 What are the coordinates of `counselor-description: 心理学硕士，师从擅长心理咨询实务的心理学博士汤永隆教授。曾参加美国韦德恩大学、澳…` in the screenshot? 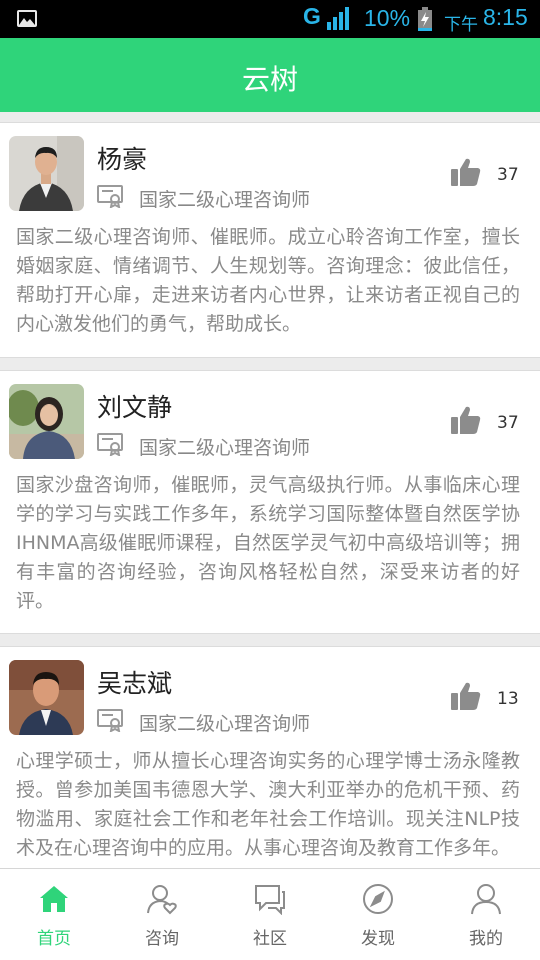 It's located at (268, 804).